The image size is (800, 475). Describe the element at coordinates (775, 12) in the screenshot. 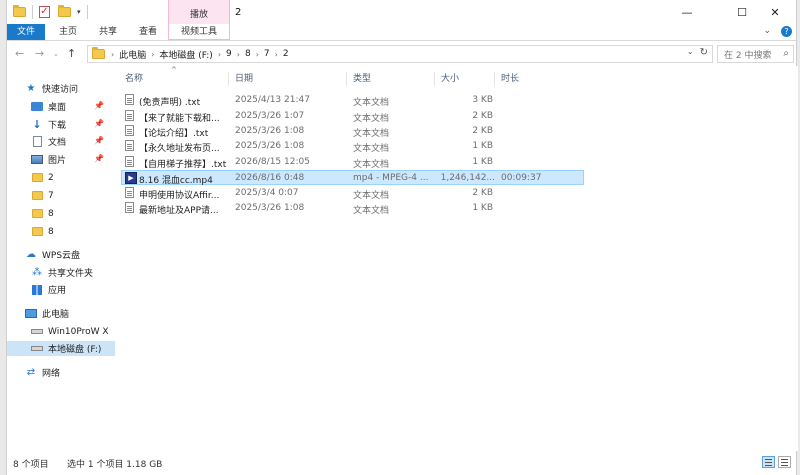

I see `close-button: ✕` at that location.